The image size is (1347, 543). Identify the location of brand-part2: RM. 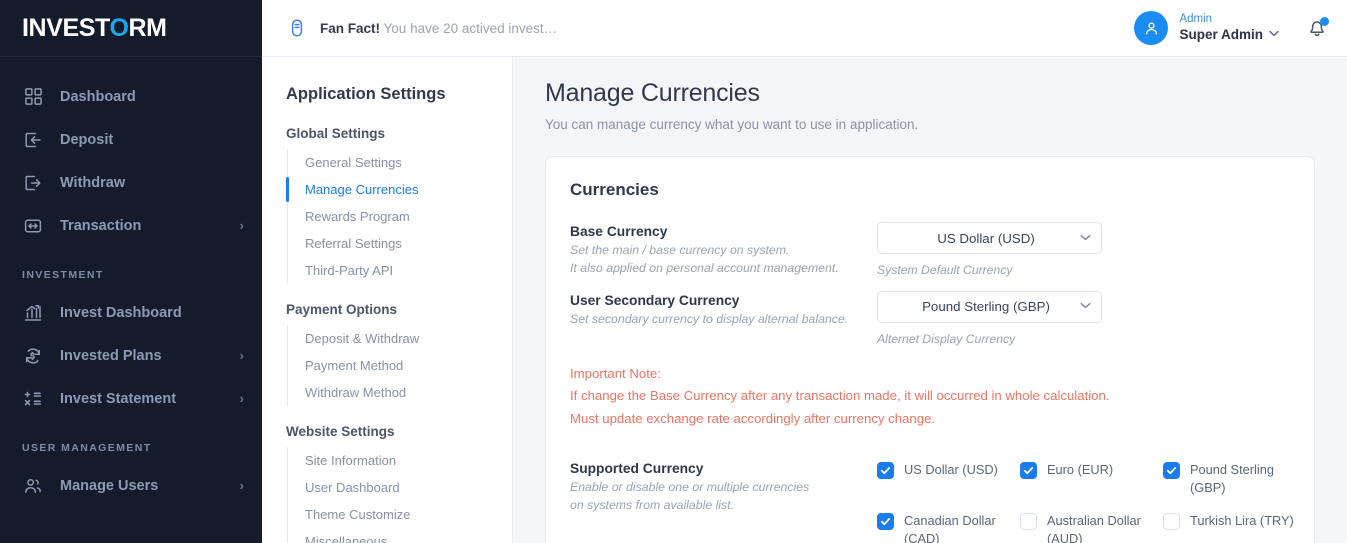
(147, 27).